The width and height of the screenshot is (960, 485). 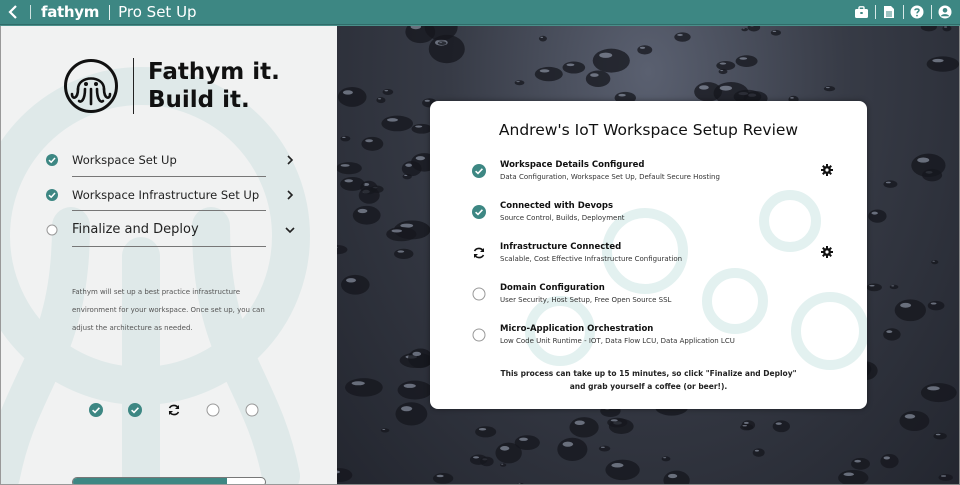 I want to click on document-icon, so click(x=889, y=12).